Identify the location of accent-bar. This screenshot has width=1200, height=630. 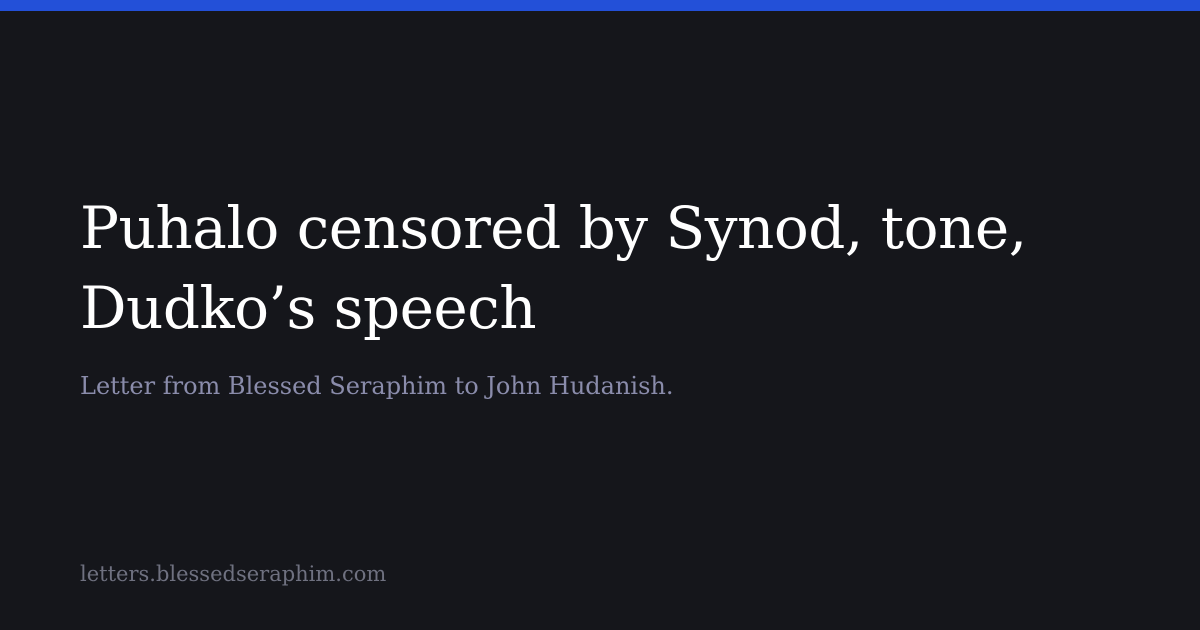
(600, 5).